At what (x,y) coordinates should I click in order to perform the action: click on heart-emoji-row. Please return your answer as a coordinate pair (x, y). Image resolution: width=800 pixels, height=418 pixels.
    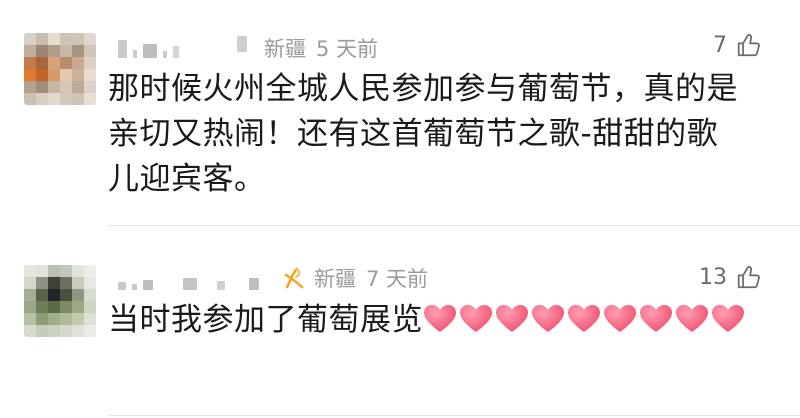
    Looking at the image, I should click on (585, 320).